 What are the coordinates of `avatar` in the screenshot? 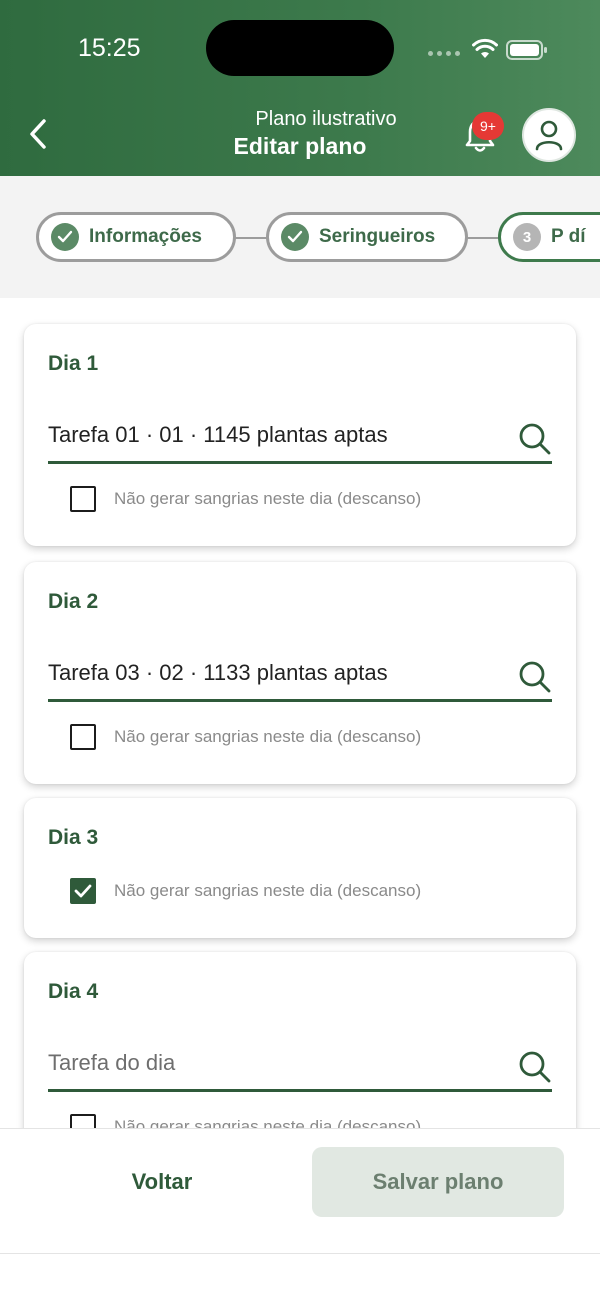 It's located at (549, 135).